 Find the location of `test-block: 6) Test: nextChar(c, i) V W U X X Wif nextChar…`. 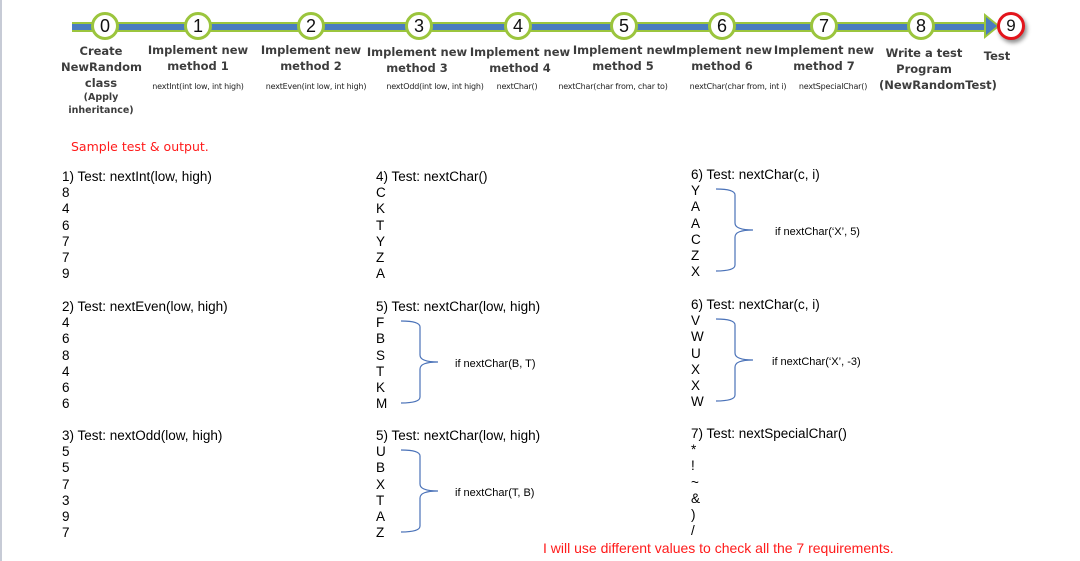

test-block: 6) Test: nextChar(c, i) V W U X X Wif nextChar… is located at coordinates (776, 353).